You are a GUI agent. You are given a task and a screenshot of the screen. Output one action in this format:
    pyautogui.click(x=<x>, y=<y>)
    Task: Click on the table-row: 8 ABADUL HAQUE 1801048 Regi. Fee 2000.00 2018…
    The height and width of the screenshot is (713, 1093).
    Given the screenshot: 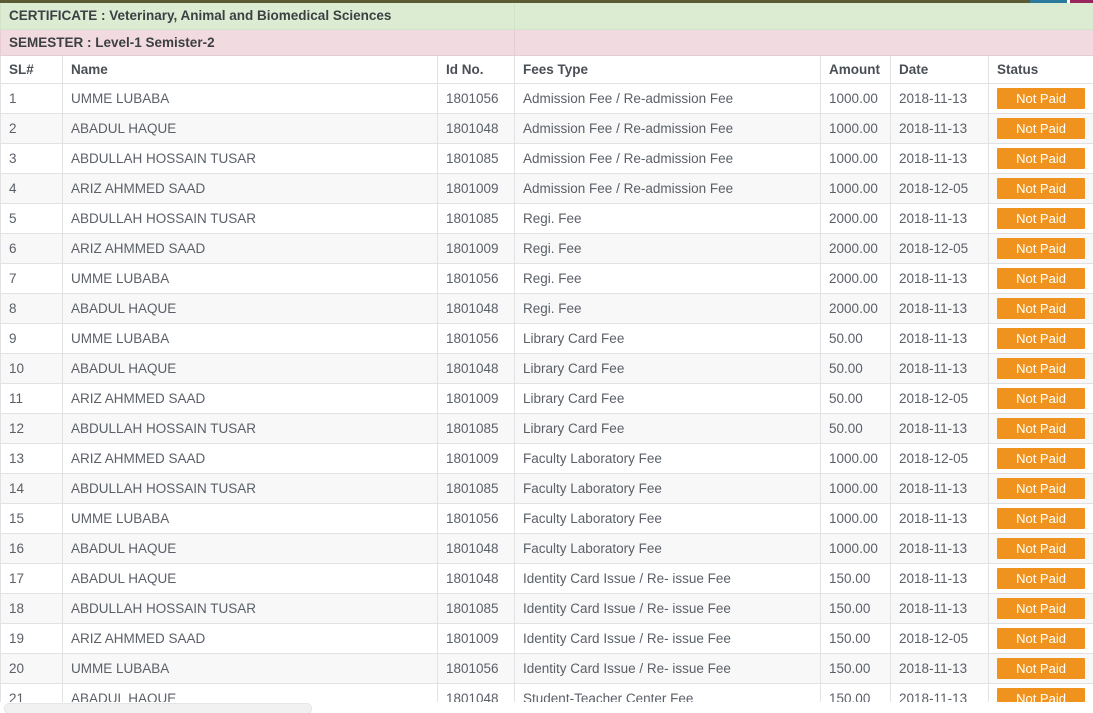 What is the action you would take?
    pyautogui.click(x=546, y=308)
    